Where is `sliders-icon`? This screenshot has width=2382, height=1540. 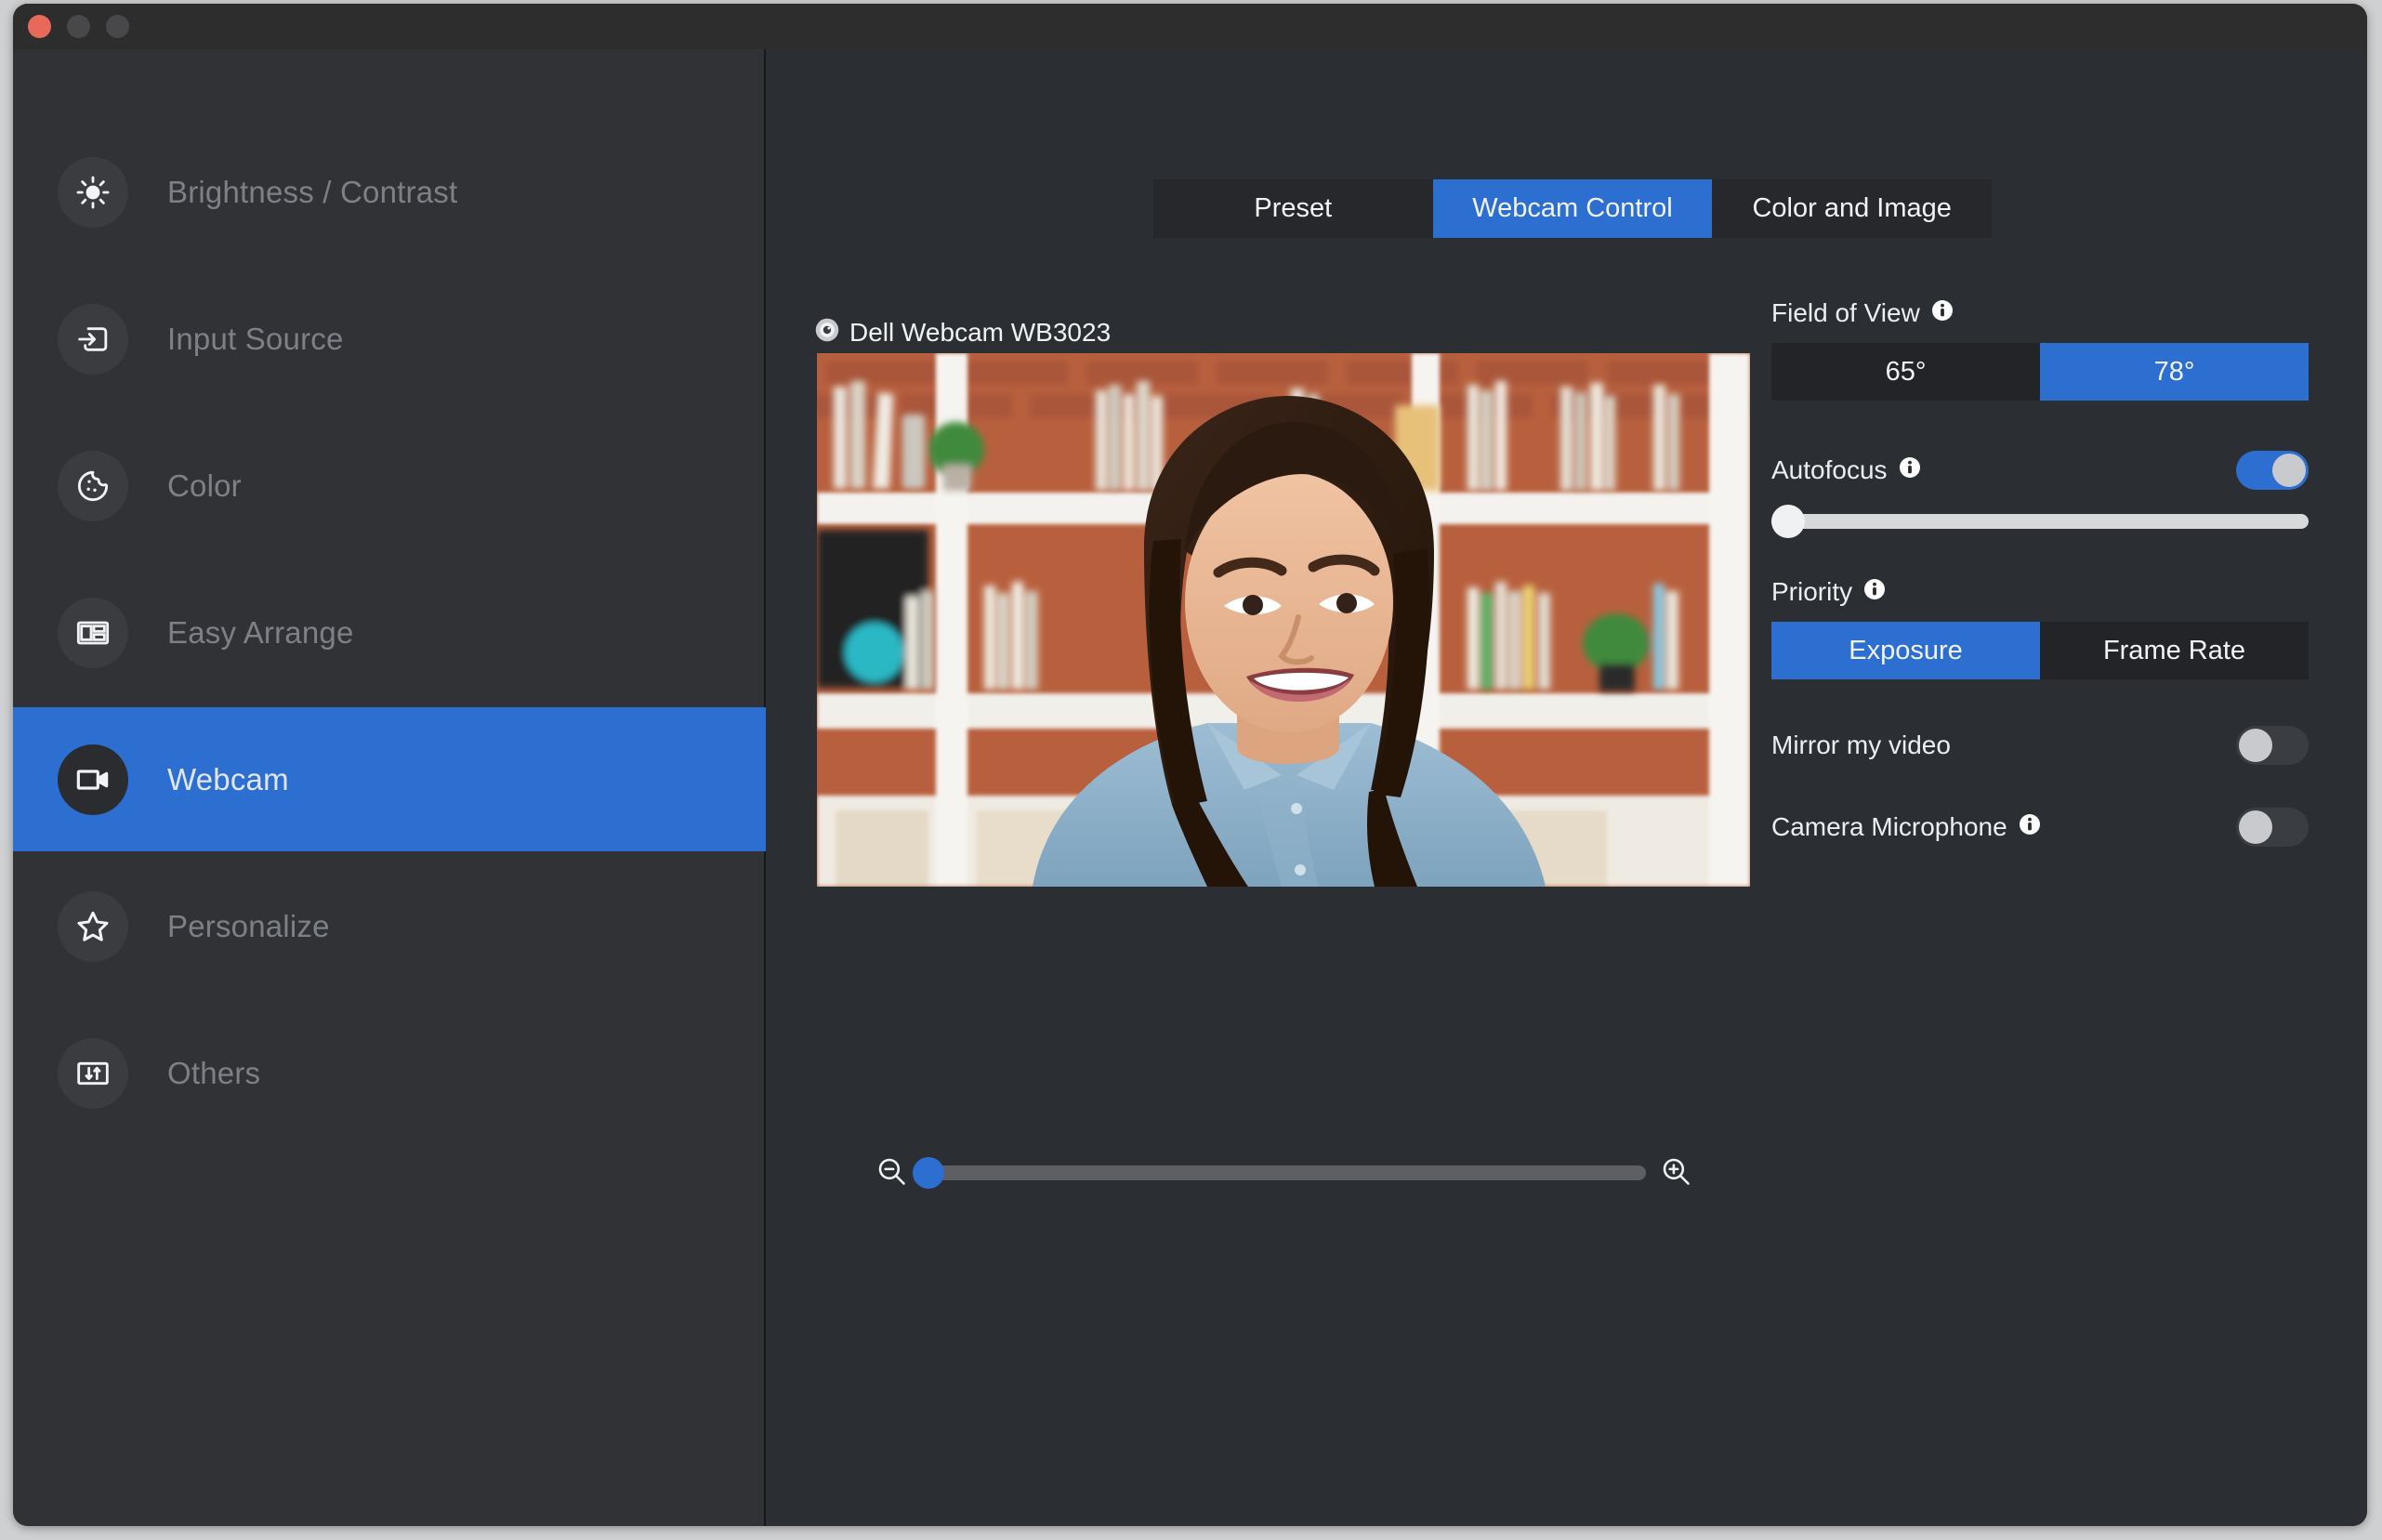 sliders-icon is located at coordinates (93, 1073).